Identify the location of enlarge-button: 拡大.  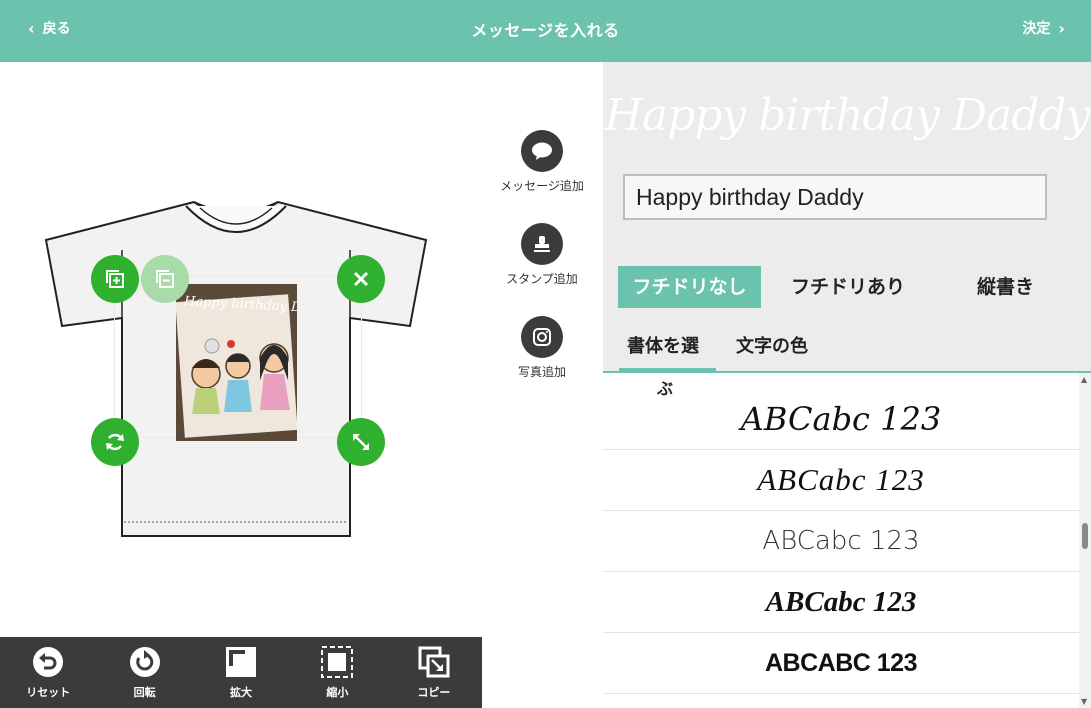
(241, 672).